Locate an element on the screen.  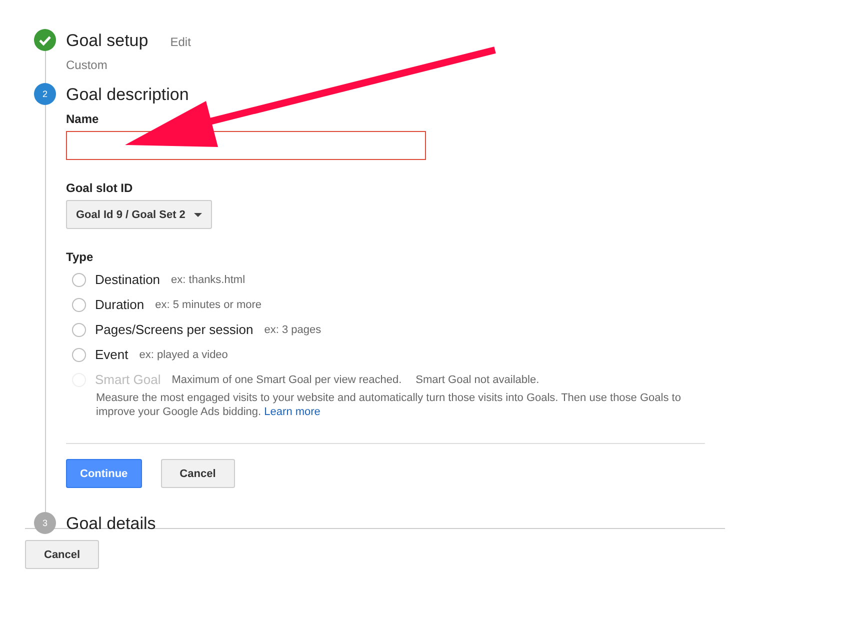
option-label: Event is located at coordinates (111, 354).